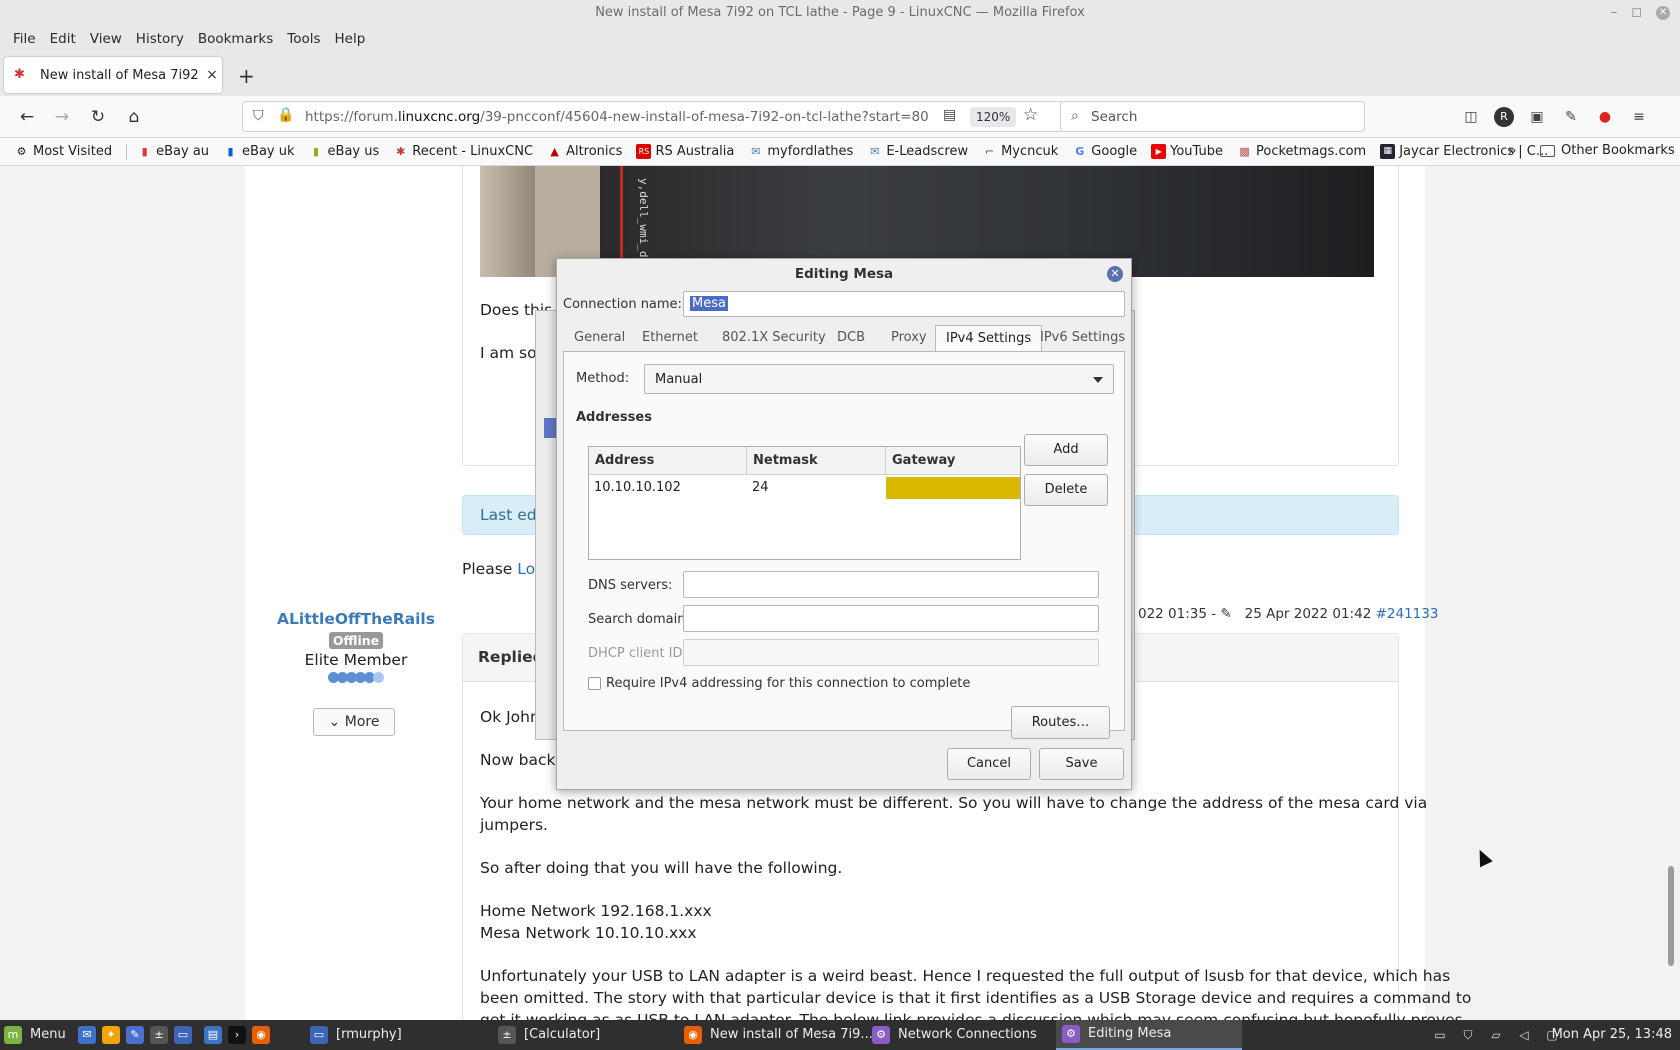 This screenshot has width=1680, height=1050. I want to click on bookmark-other-bookmarks: Other Bookmarks, so click(1607, 150).